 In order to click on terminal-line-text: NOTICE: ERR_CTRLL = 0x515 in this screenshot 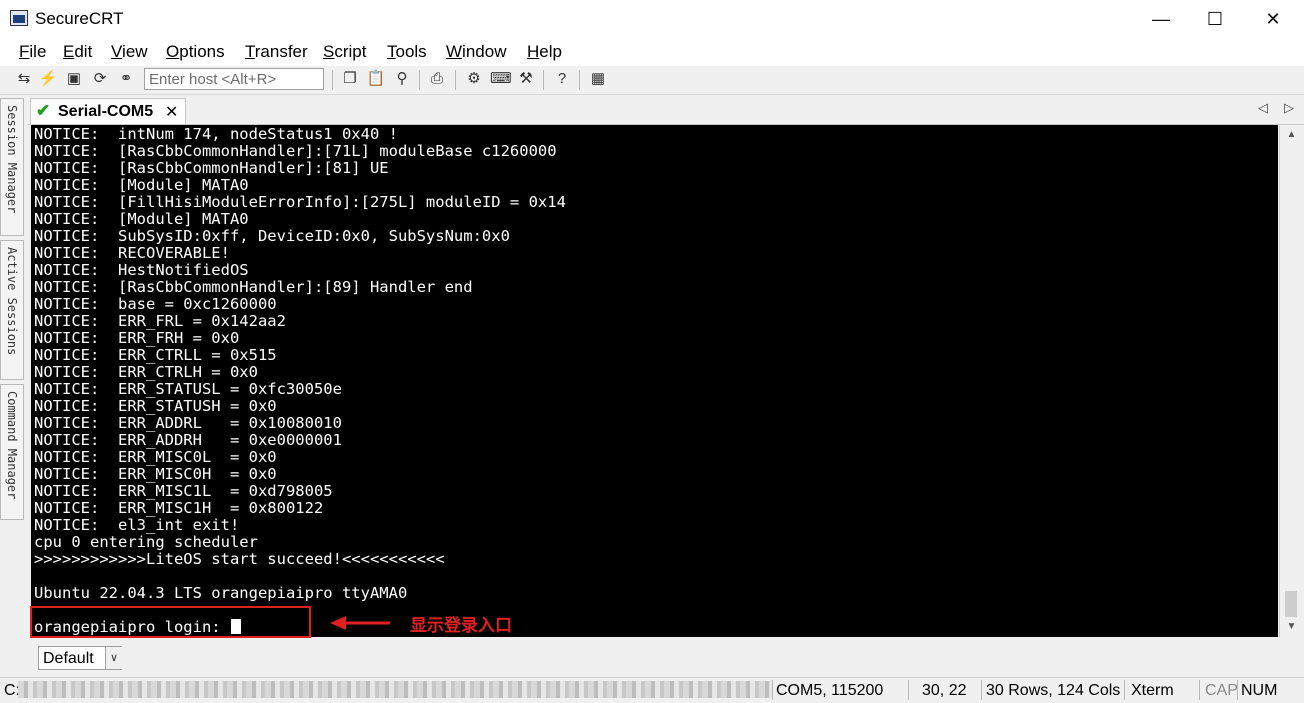, I will do `click(155, 355)`.